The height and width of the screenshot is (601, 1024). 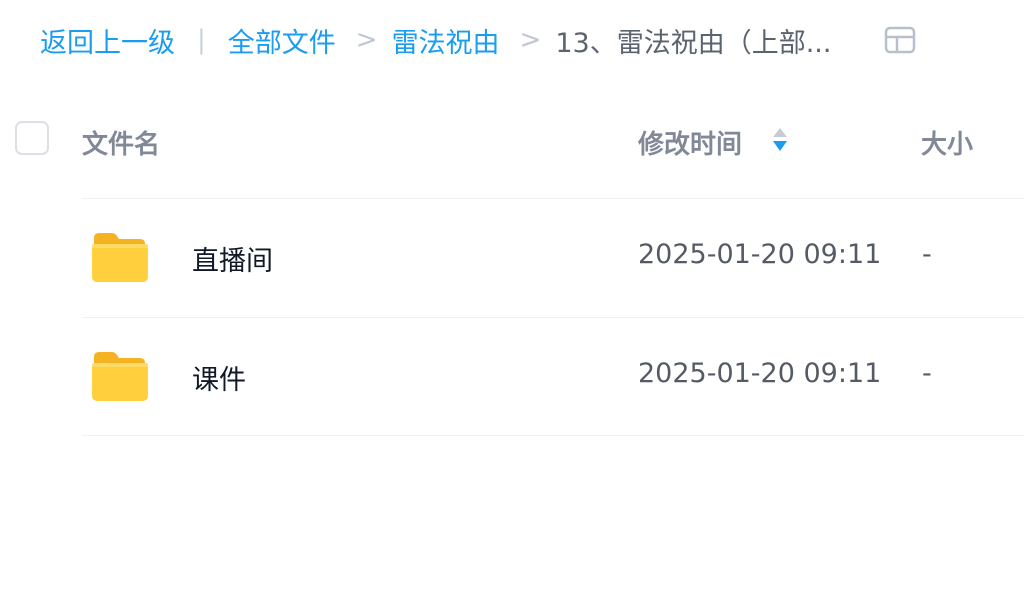 What do you see at coordinates (121, 142) in the screenshot?
I see `column-header-name: 文件名` at bounding box center [121, 142].